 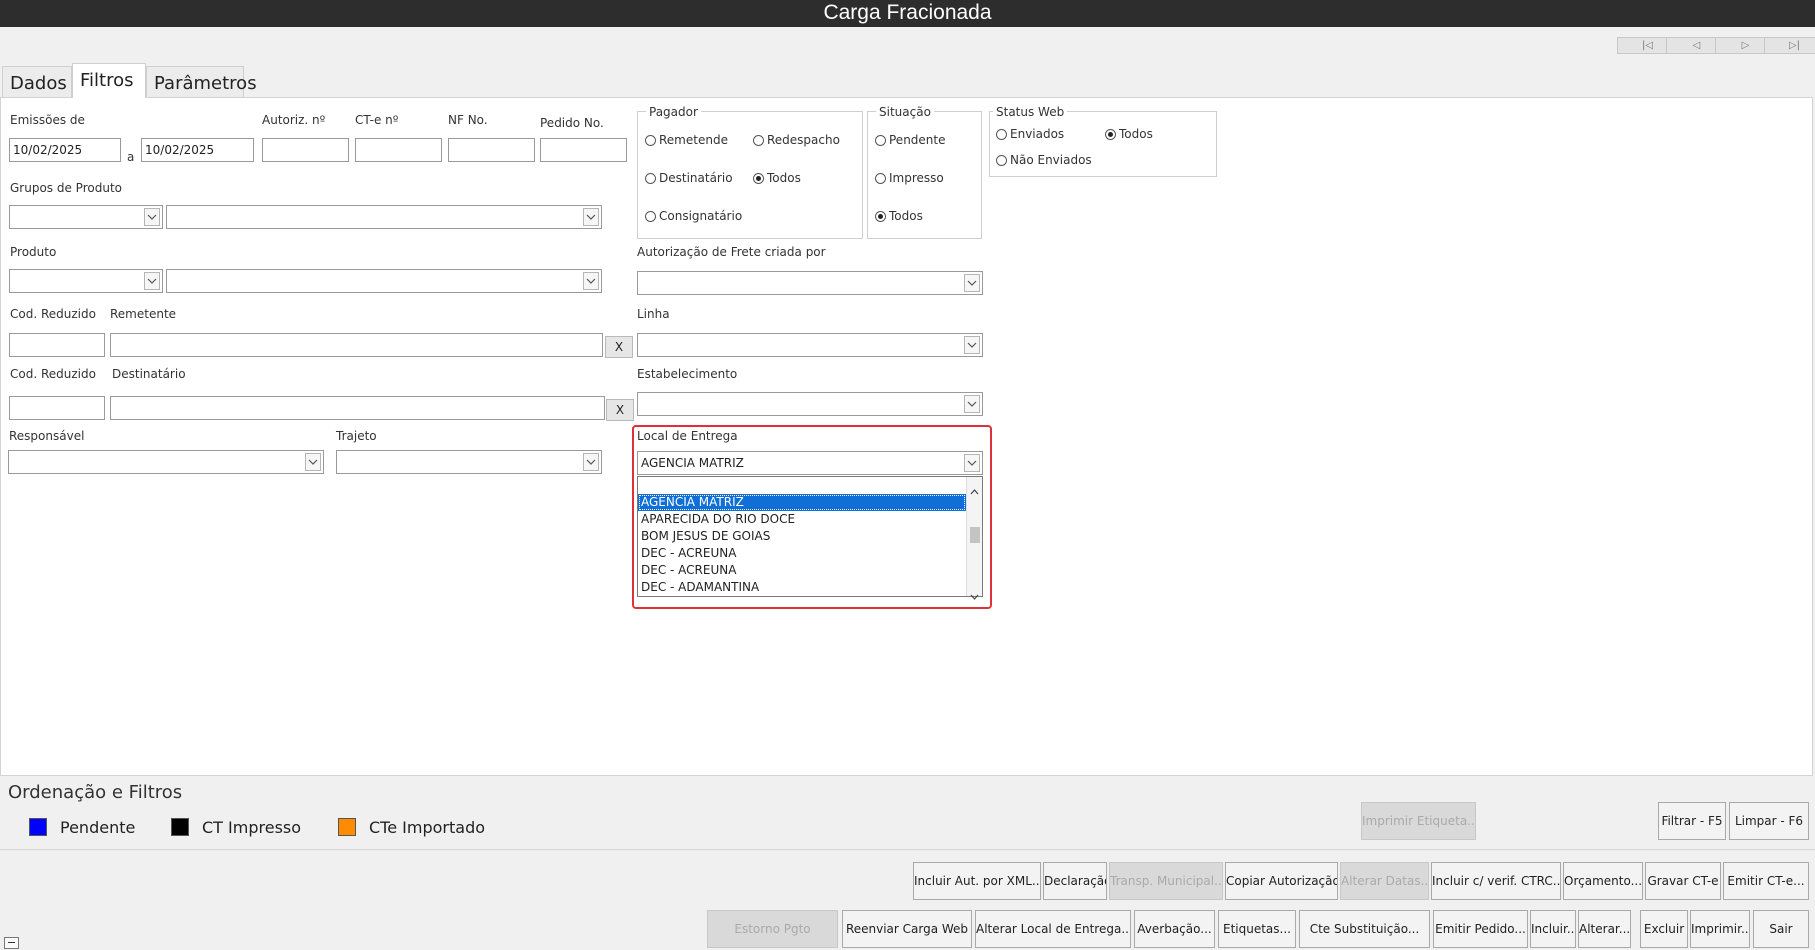 I want to click on copiar-autorizacao-button: Copiar Autorização, so click(x=1281, y=881).